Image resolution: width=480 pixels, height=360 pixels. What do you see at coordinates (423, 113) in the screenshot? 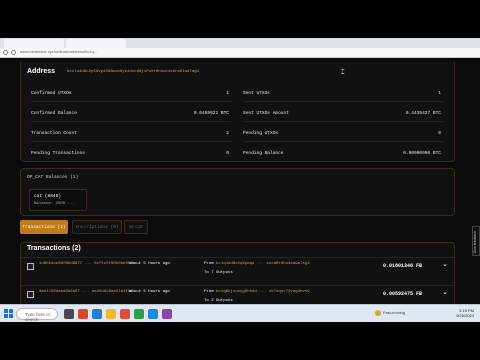
I see `stat-value: 0.4435427 BTC` at bounding box center [423, 113].